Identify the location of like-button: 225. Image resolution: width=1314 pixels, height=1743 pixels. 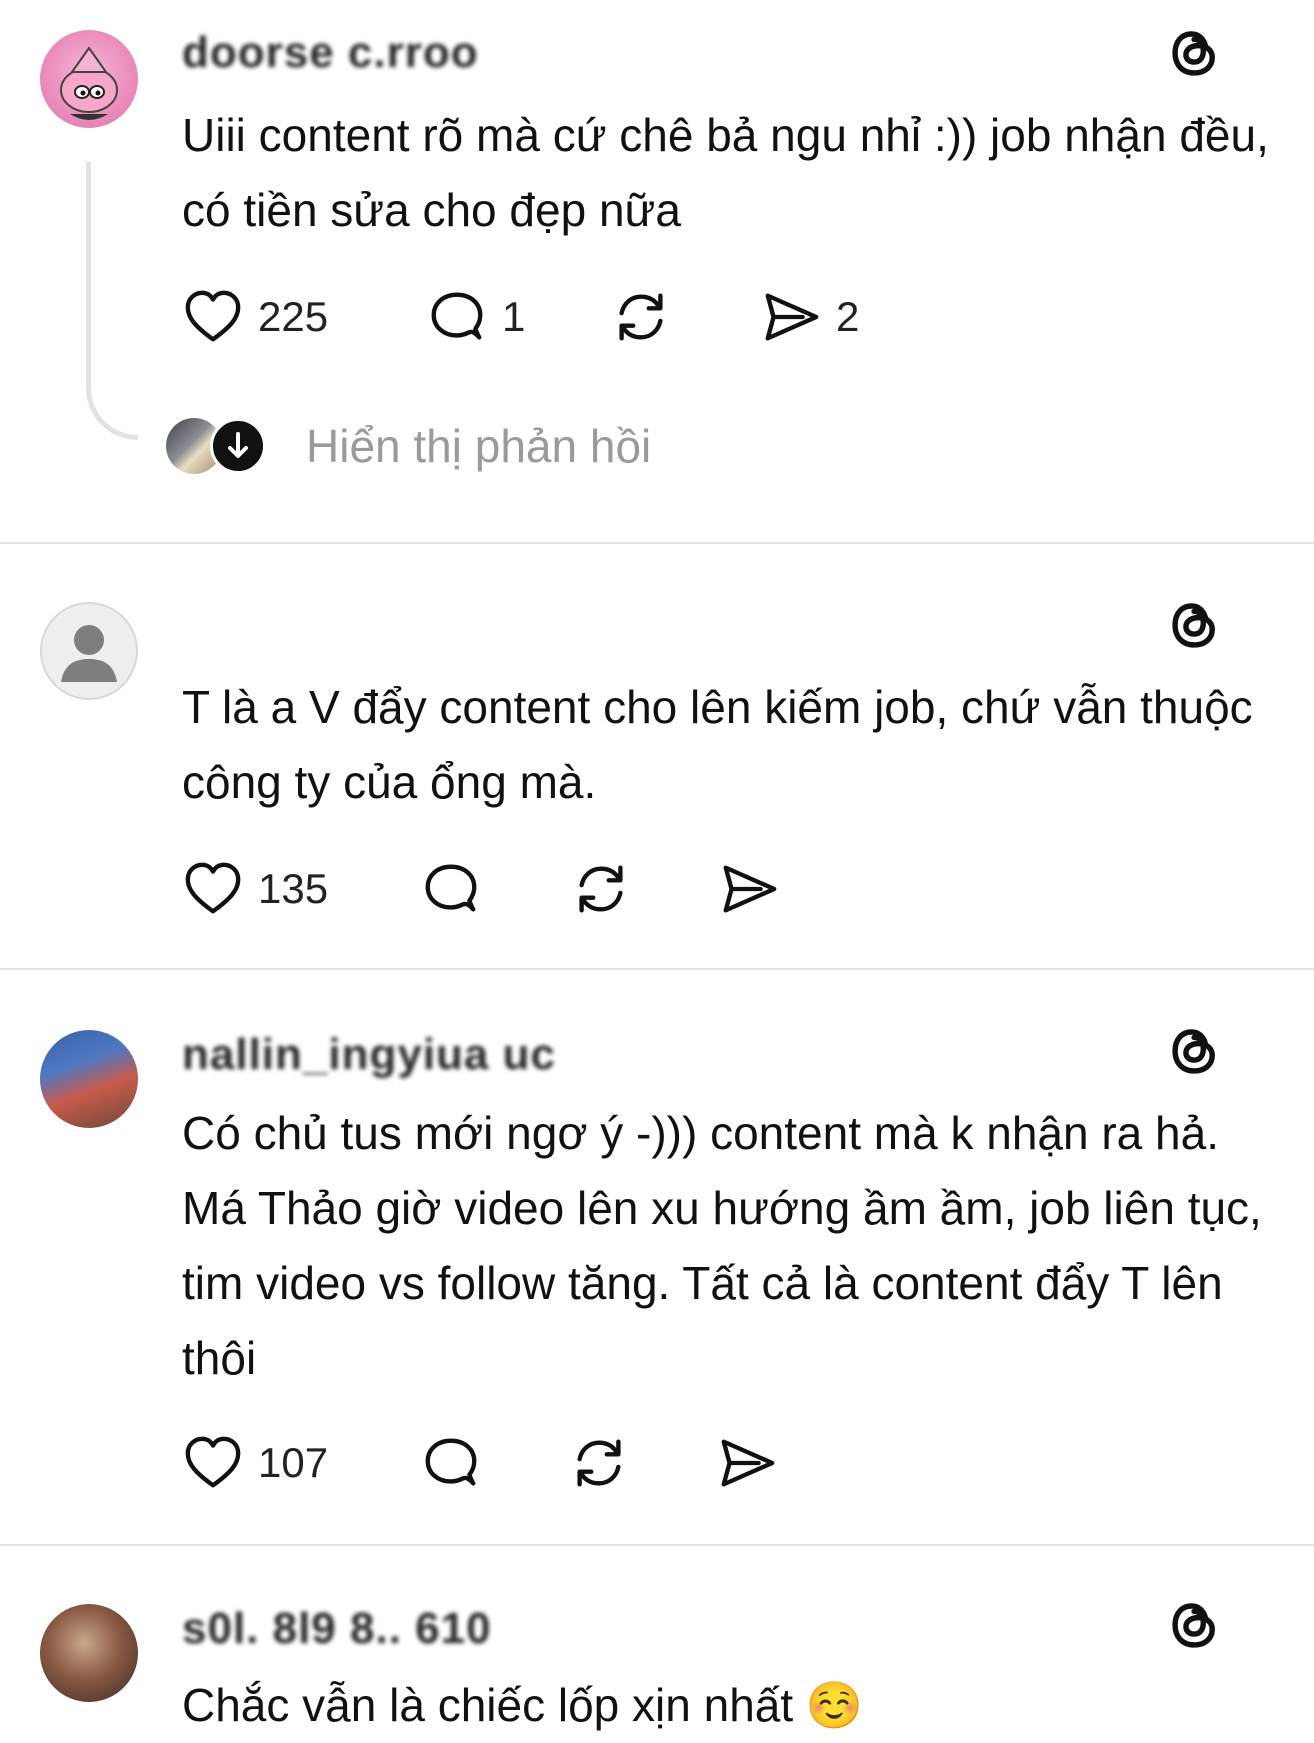
(255, 317).